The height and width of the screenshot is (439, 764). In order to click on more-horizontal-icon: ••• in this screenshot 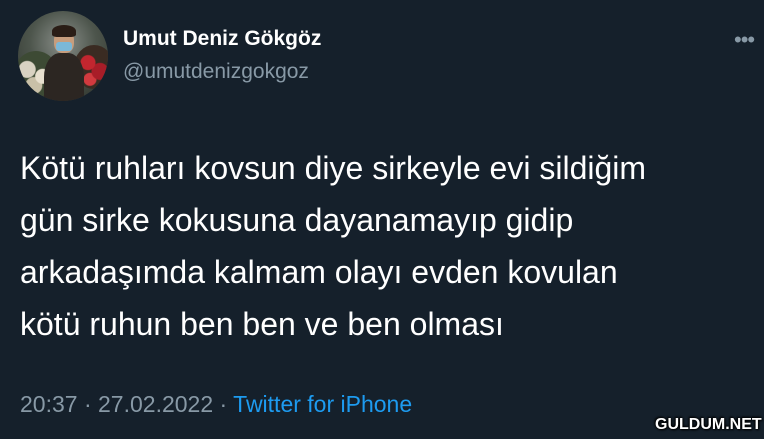, I will do `click(744, 40)`.